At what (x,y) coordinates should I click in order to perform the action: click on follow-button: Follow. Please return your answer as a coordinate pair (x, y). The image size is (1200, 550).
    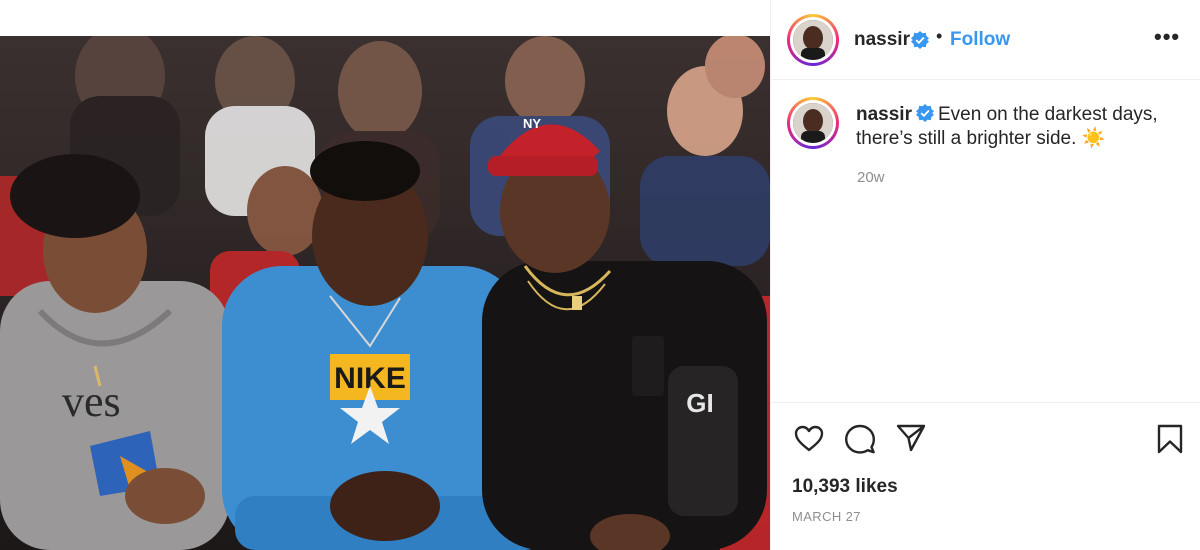
    Looking at the image, I should click on (980, 40).